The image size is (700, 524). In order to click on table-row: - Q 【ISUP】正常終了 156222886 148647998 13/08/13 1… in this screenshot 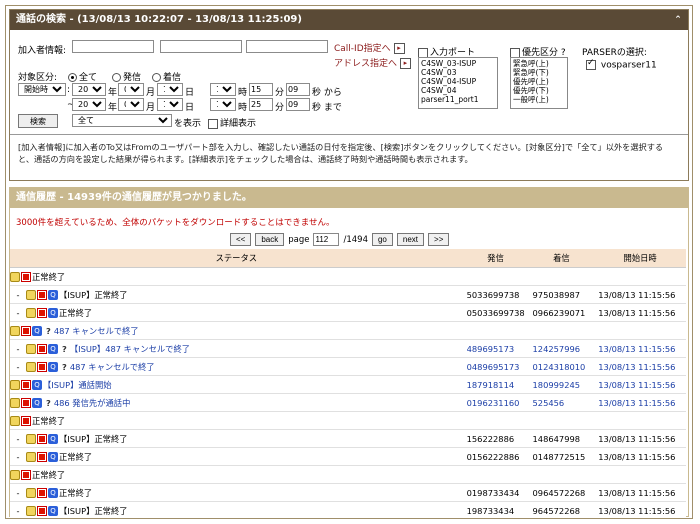, I will do `click(348, 438)`.